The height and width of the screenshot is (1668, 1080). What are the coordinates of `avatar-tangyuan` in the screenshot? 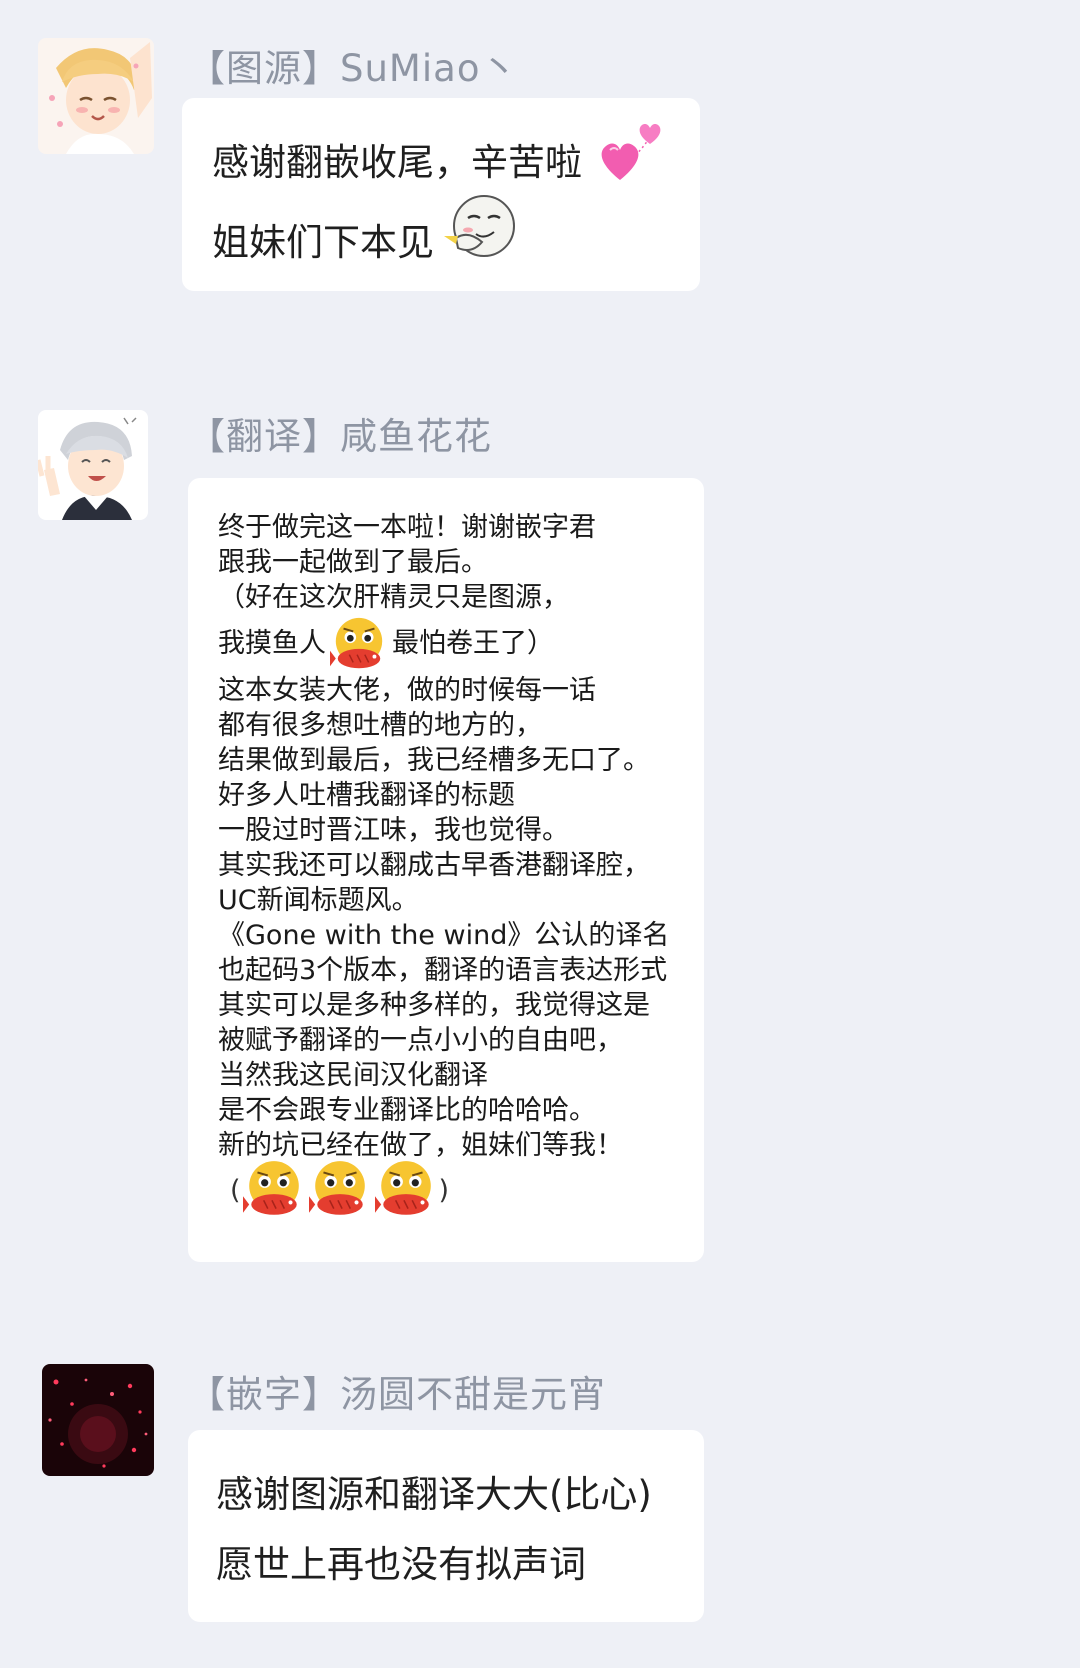 It's located at (98, 1420).